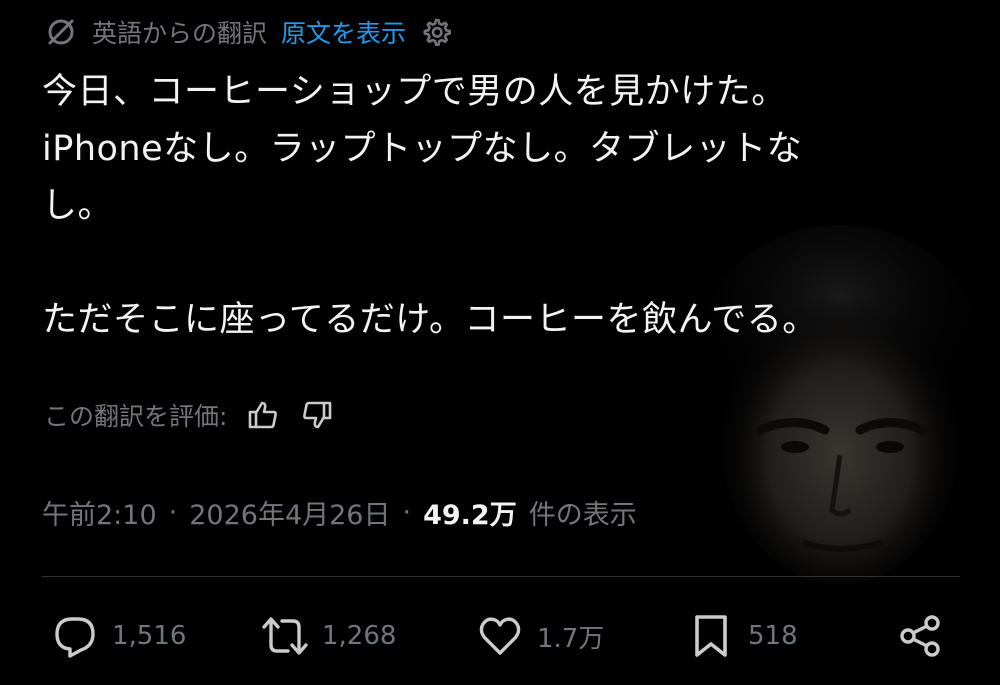  What do you see at coordinates (742, 636) in the screenshot?
I see `bookmark-button: 518` at bounding box center [742, 636].